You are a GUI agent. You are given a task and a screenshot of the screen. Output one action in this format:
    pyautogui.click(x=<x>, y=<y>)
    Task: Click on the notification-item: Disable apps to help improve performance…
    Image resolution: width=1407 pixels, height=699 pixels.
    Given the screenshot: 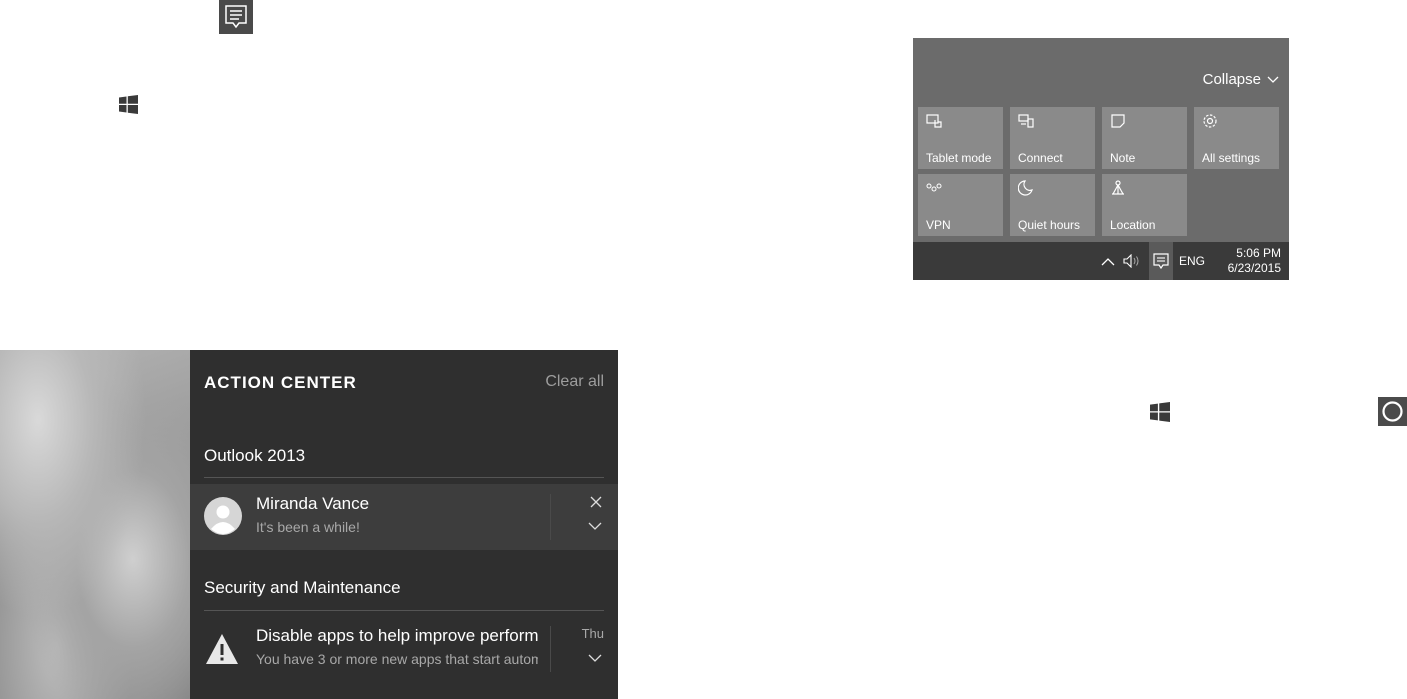 What is the action you would take?
    pyautogui.click(x=404, y=649)
    